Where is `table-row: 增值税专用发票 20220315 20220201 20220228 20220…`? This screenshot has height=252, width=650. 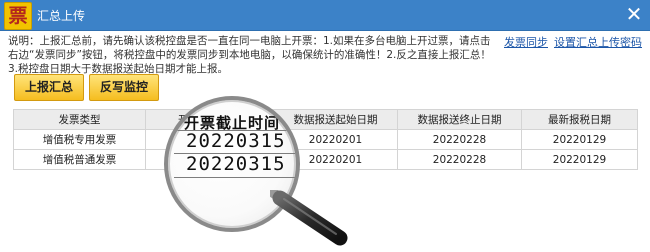 table-row: 增值税专用发票 20220315 20220201 20220228 20220… is located at coordinates (325, 139).